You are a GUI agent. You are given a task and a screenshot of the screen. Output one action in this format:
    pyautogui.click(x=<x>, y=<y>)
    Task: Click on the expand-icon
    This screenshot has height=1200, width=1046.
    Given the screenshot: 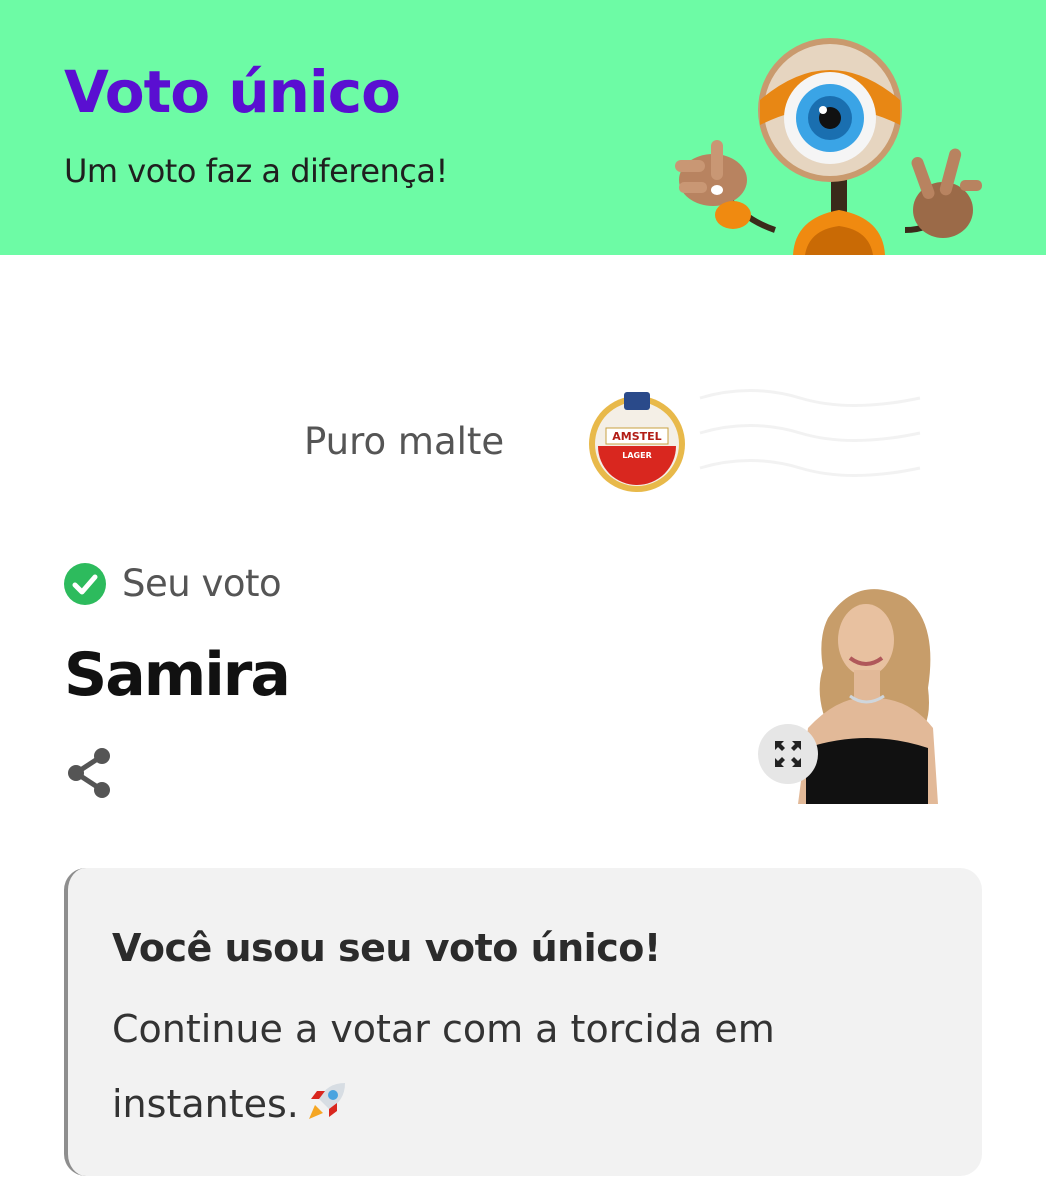 What is the action you would take?
    pyautogui.click(x=788, y=754)
    